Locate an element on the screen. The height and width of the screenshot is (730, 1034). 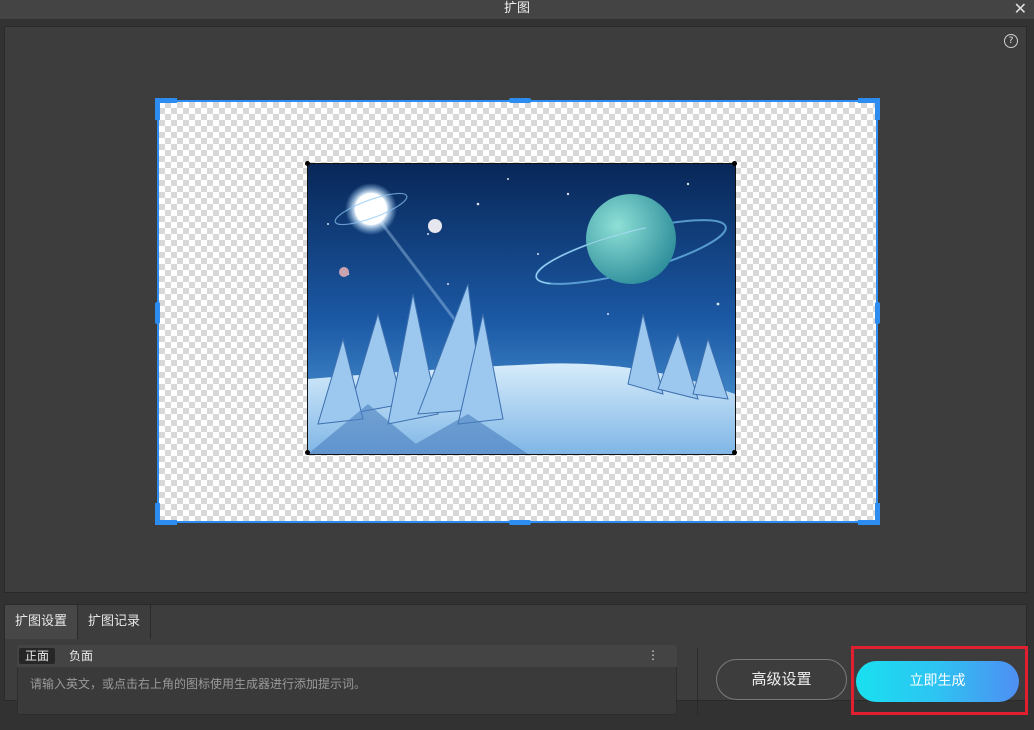
title-bar: 扩图 ✕ is located at coordinates (517, 9).